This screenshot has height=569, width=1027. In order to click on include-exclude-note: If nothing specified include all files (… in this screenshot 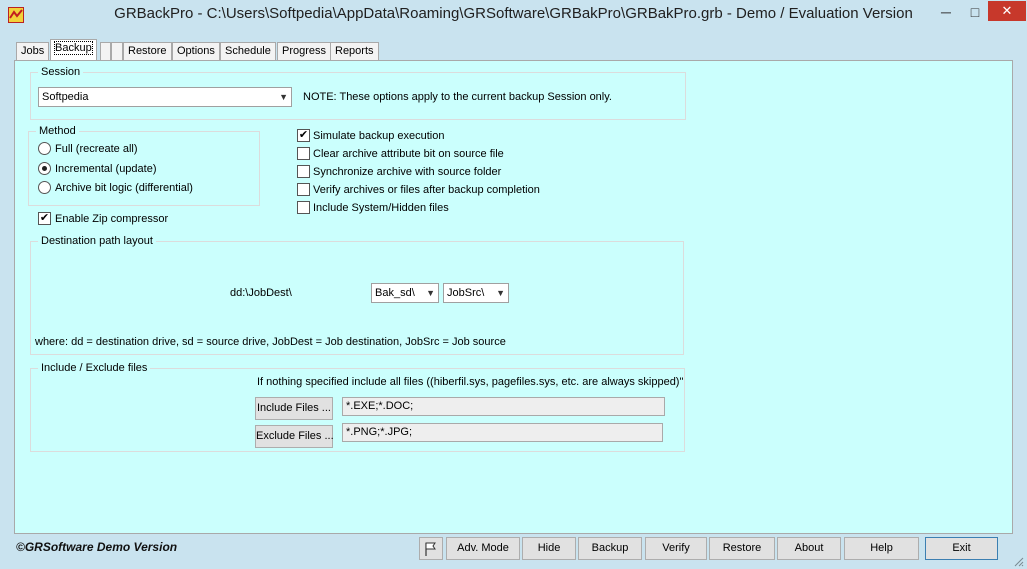, I will do `click(470, 382)`.